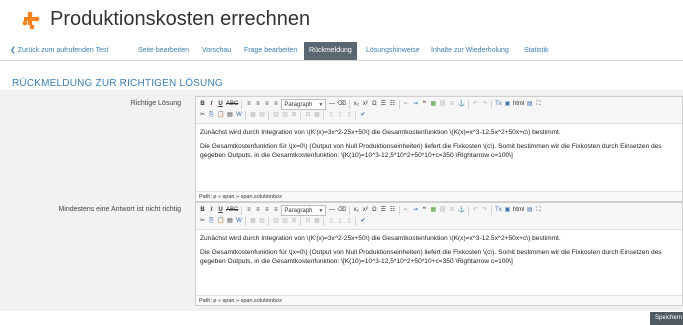 Image resolution: width=683 pixels, height=325 pixels. I want to click on tab-edit-question: Frage bearbeiten, so click(270, 51).